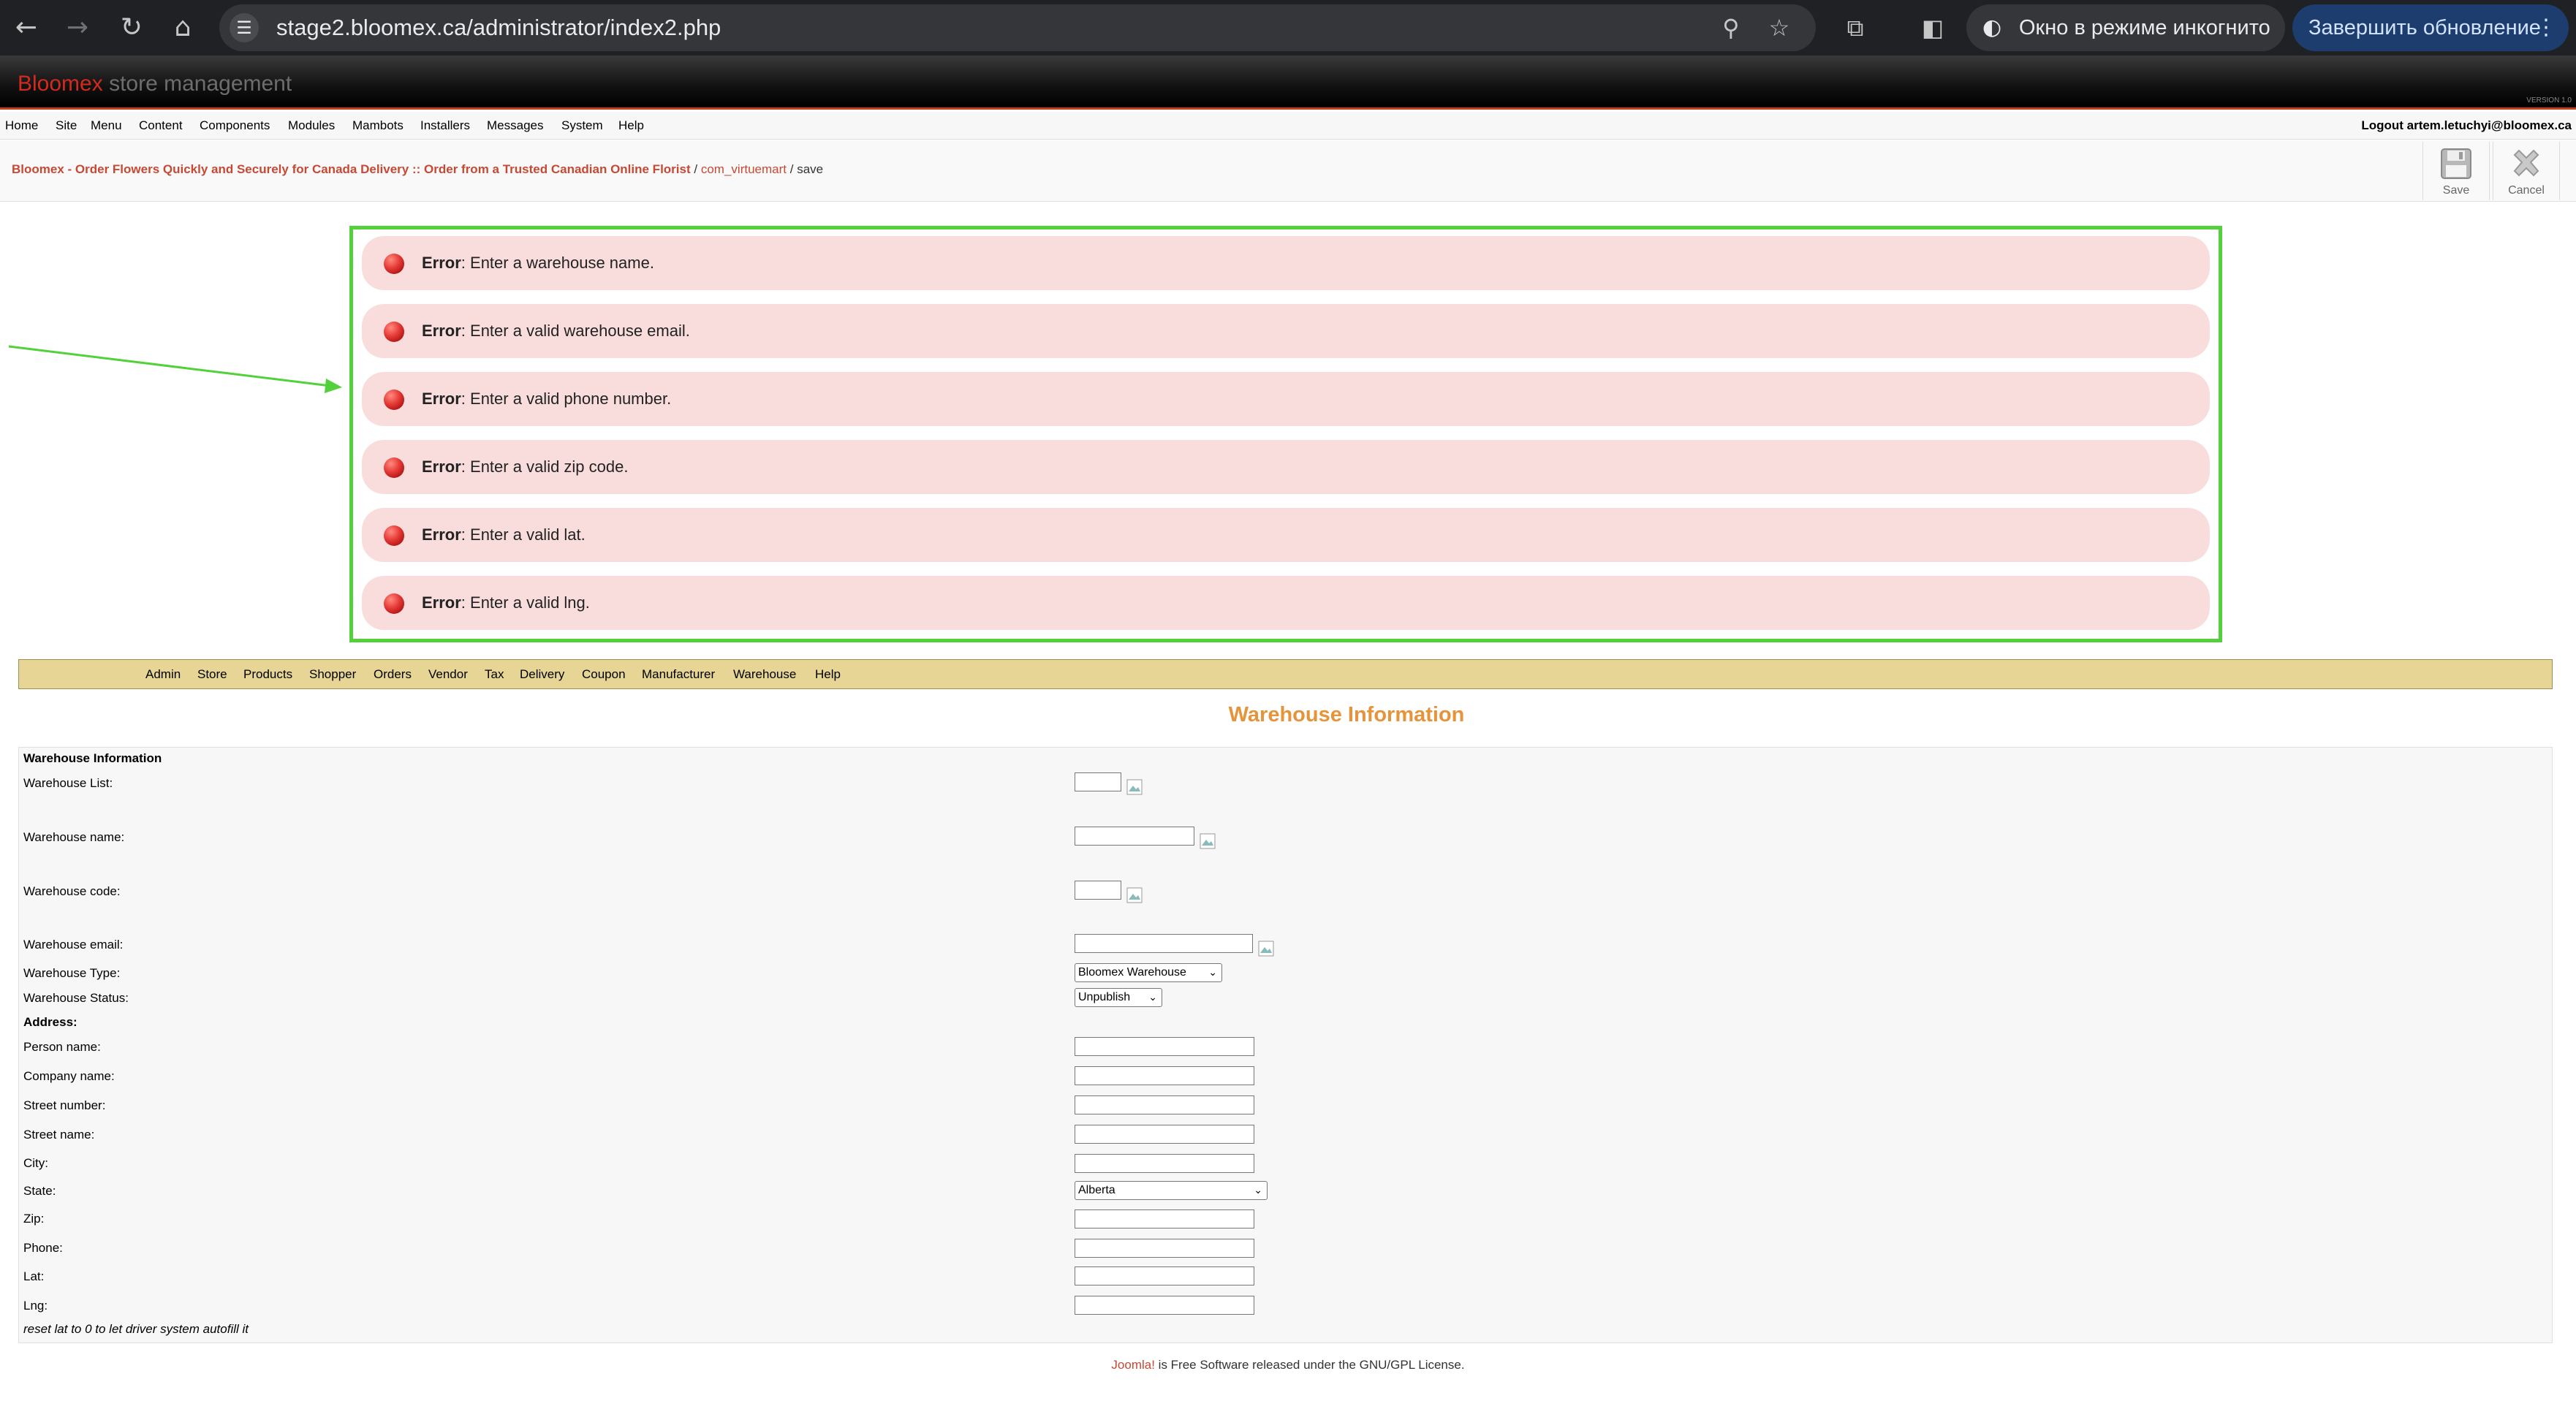 The height and width of the screenshot is (1409, 2576). Describe the element at coordinates (60, 84) in the screenshot. I see `brand-name: Bloomex` at that location.